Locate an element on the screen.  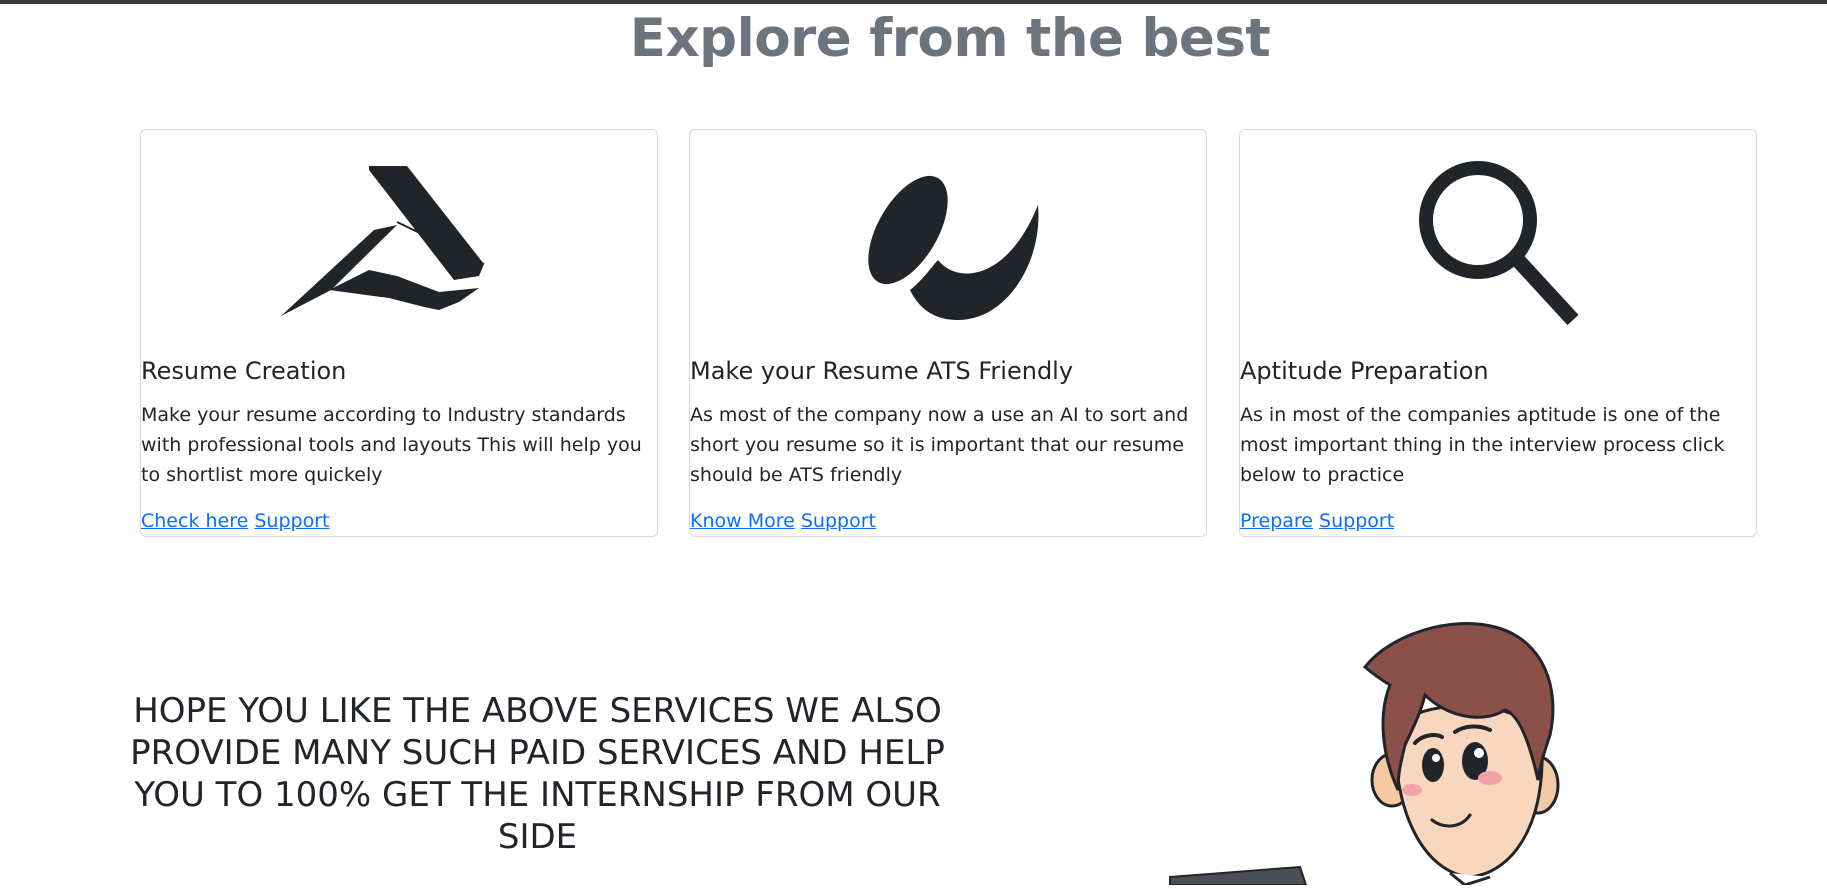
ai-brand-icon is located at coordinates (948, 245).